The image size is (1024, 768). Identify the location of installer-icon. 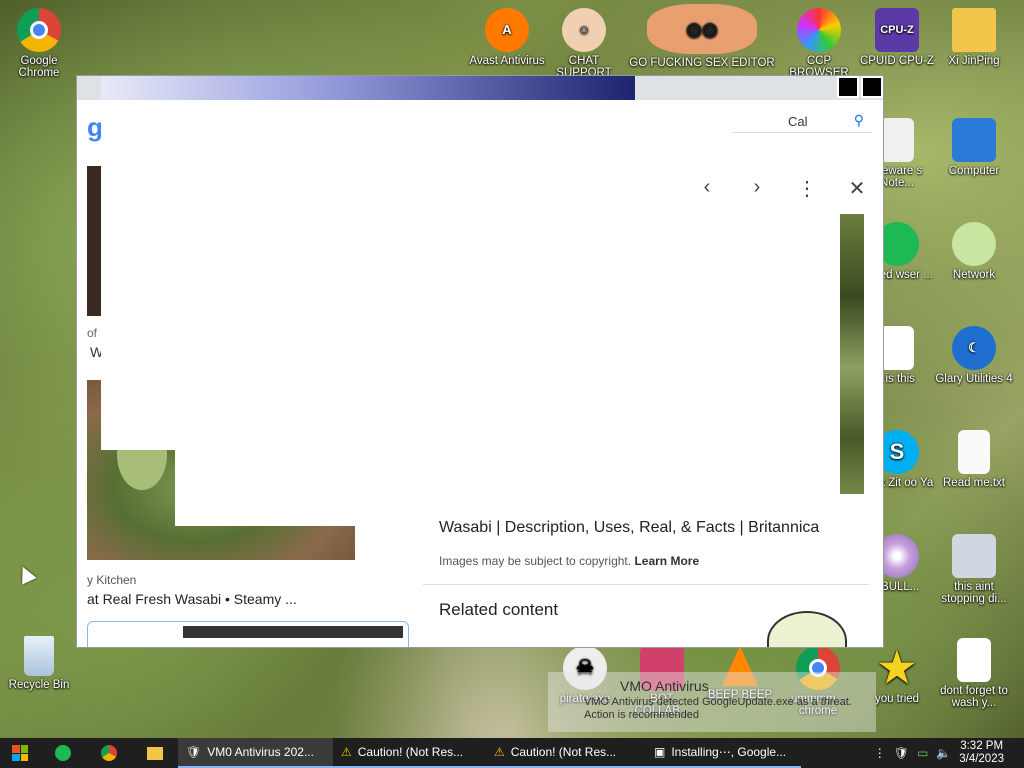
(974, 556).